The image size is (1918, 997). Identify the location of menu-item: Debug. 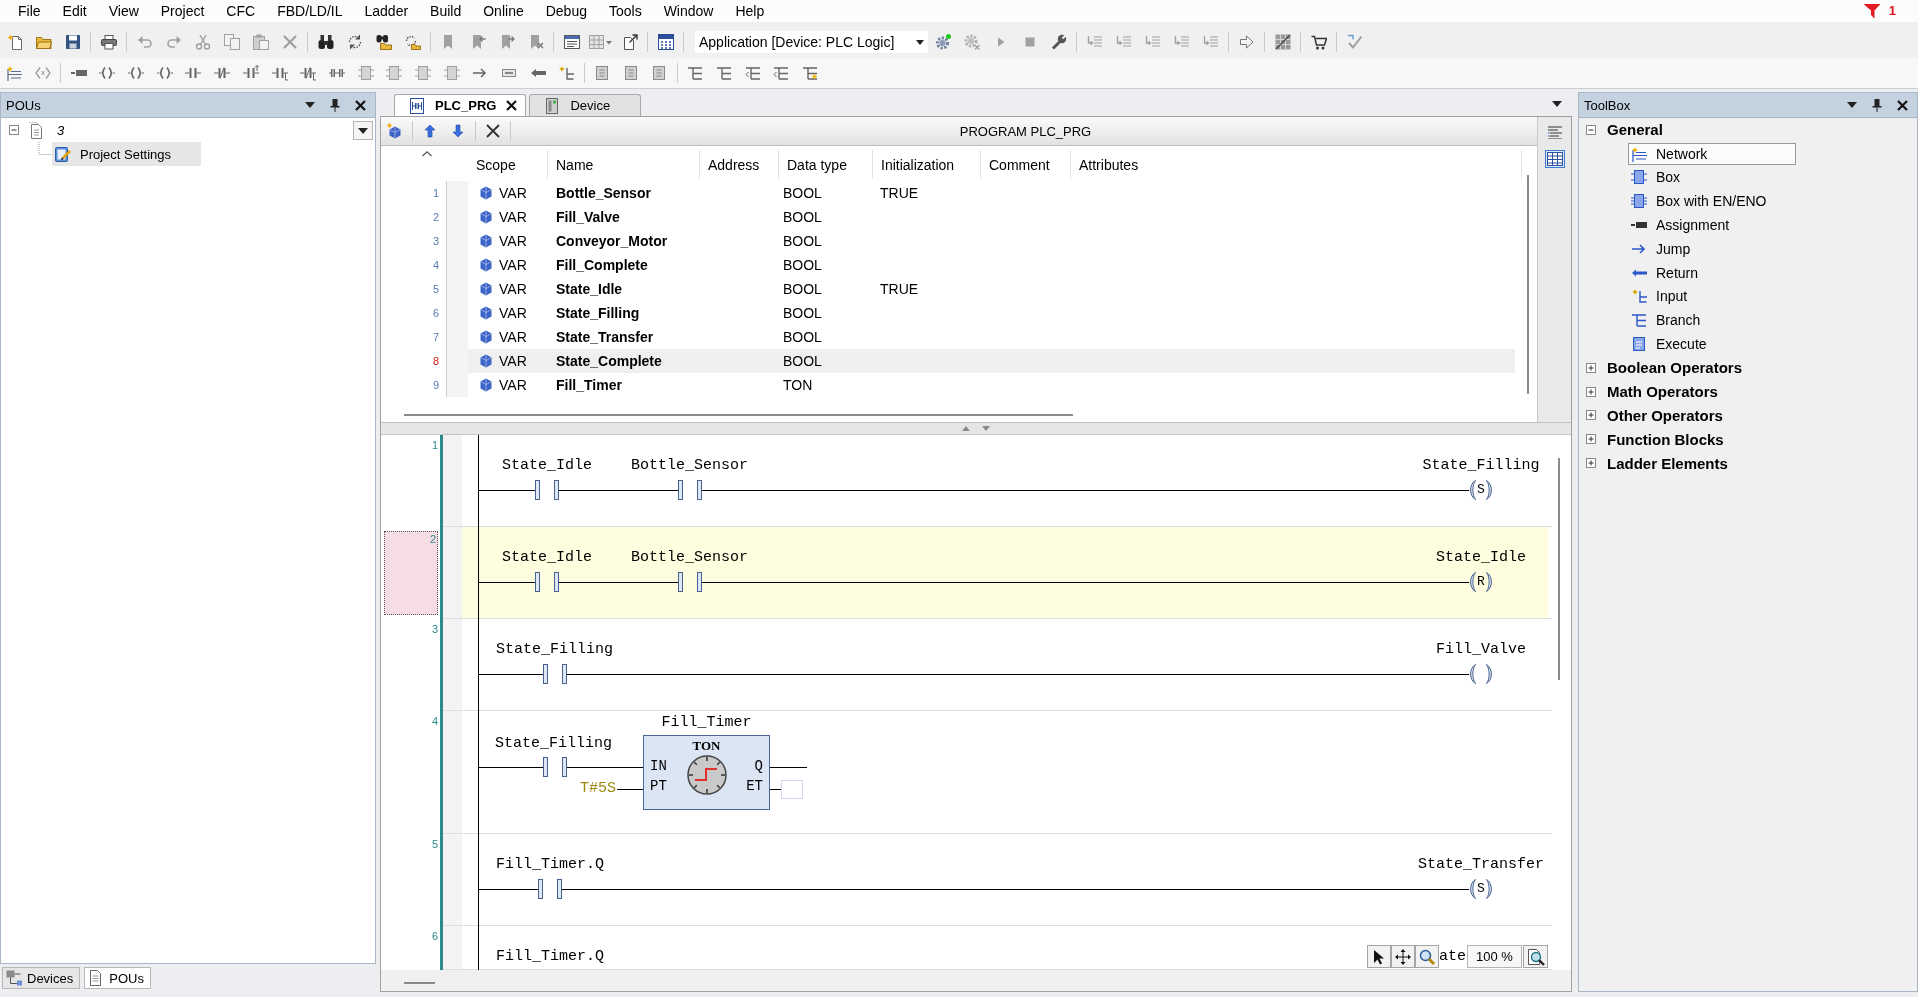
(566, 11).